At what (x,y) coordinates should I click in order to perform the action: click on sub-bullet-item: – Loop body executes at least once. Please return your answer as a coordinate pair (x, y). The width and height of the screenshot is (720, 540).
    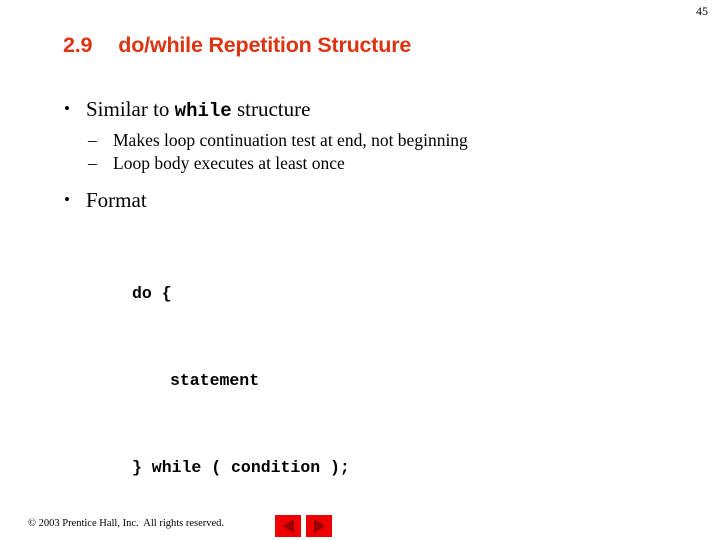
    Looking at the image, I should click on (360, 163).